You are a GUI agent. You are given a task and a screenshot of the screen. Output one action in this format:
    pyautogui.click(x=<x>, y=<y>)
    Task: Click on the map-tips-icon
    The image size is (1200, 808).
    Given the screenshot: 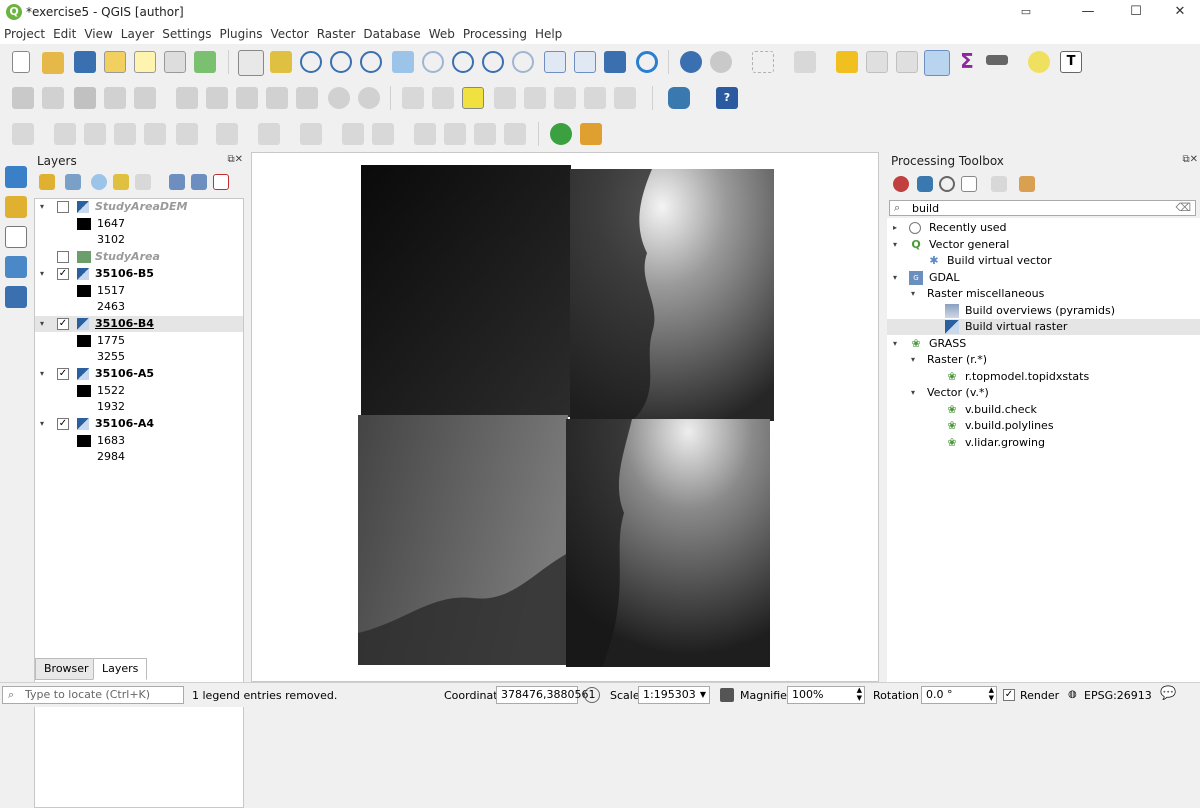 What is the action you would take?
    pyautogui.click(x=1039, y=62)
    